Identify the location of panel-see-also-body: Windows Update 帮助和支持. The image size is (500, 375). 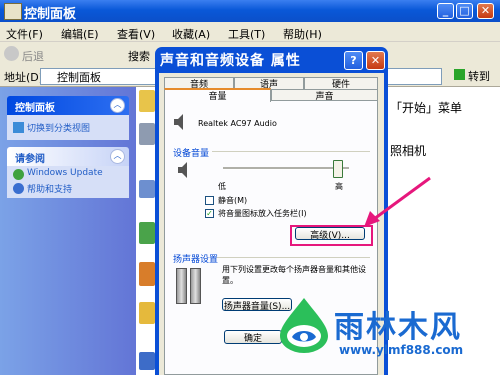
(68, 182).